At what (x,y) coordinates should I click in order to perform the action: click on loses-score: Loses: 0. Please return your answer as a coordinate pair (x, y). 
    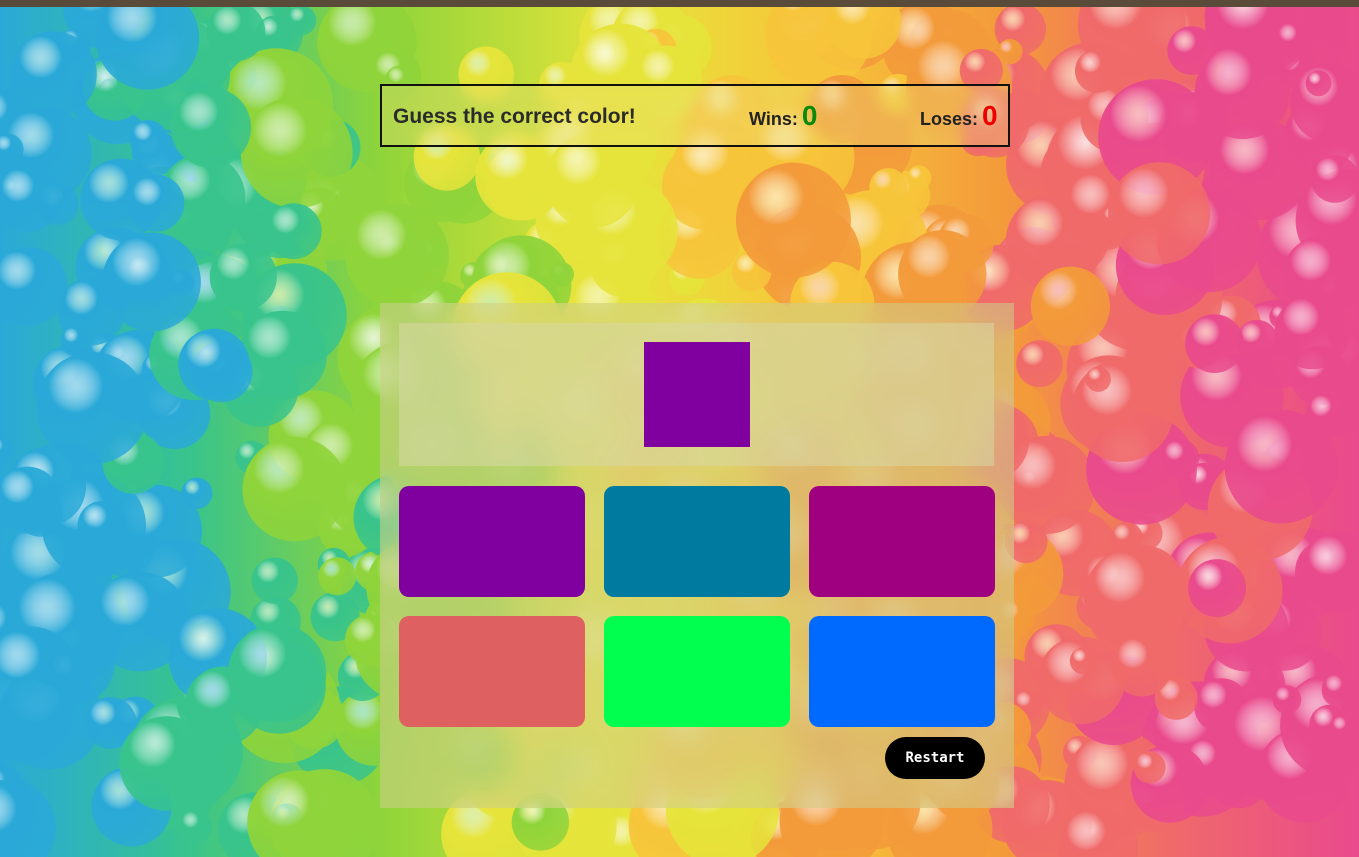
    Looking at the image, I should click on (959, 116).